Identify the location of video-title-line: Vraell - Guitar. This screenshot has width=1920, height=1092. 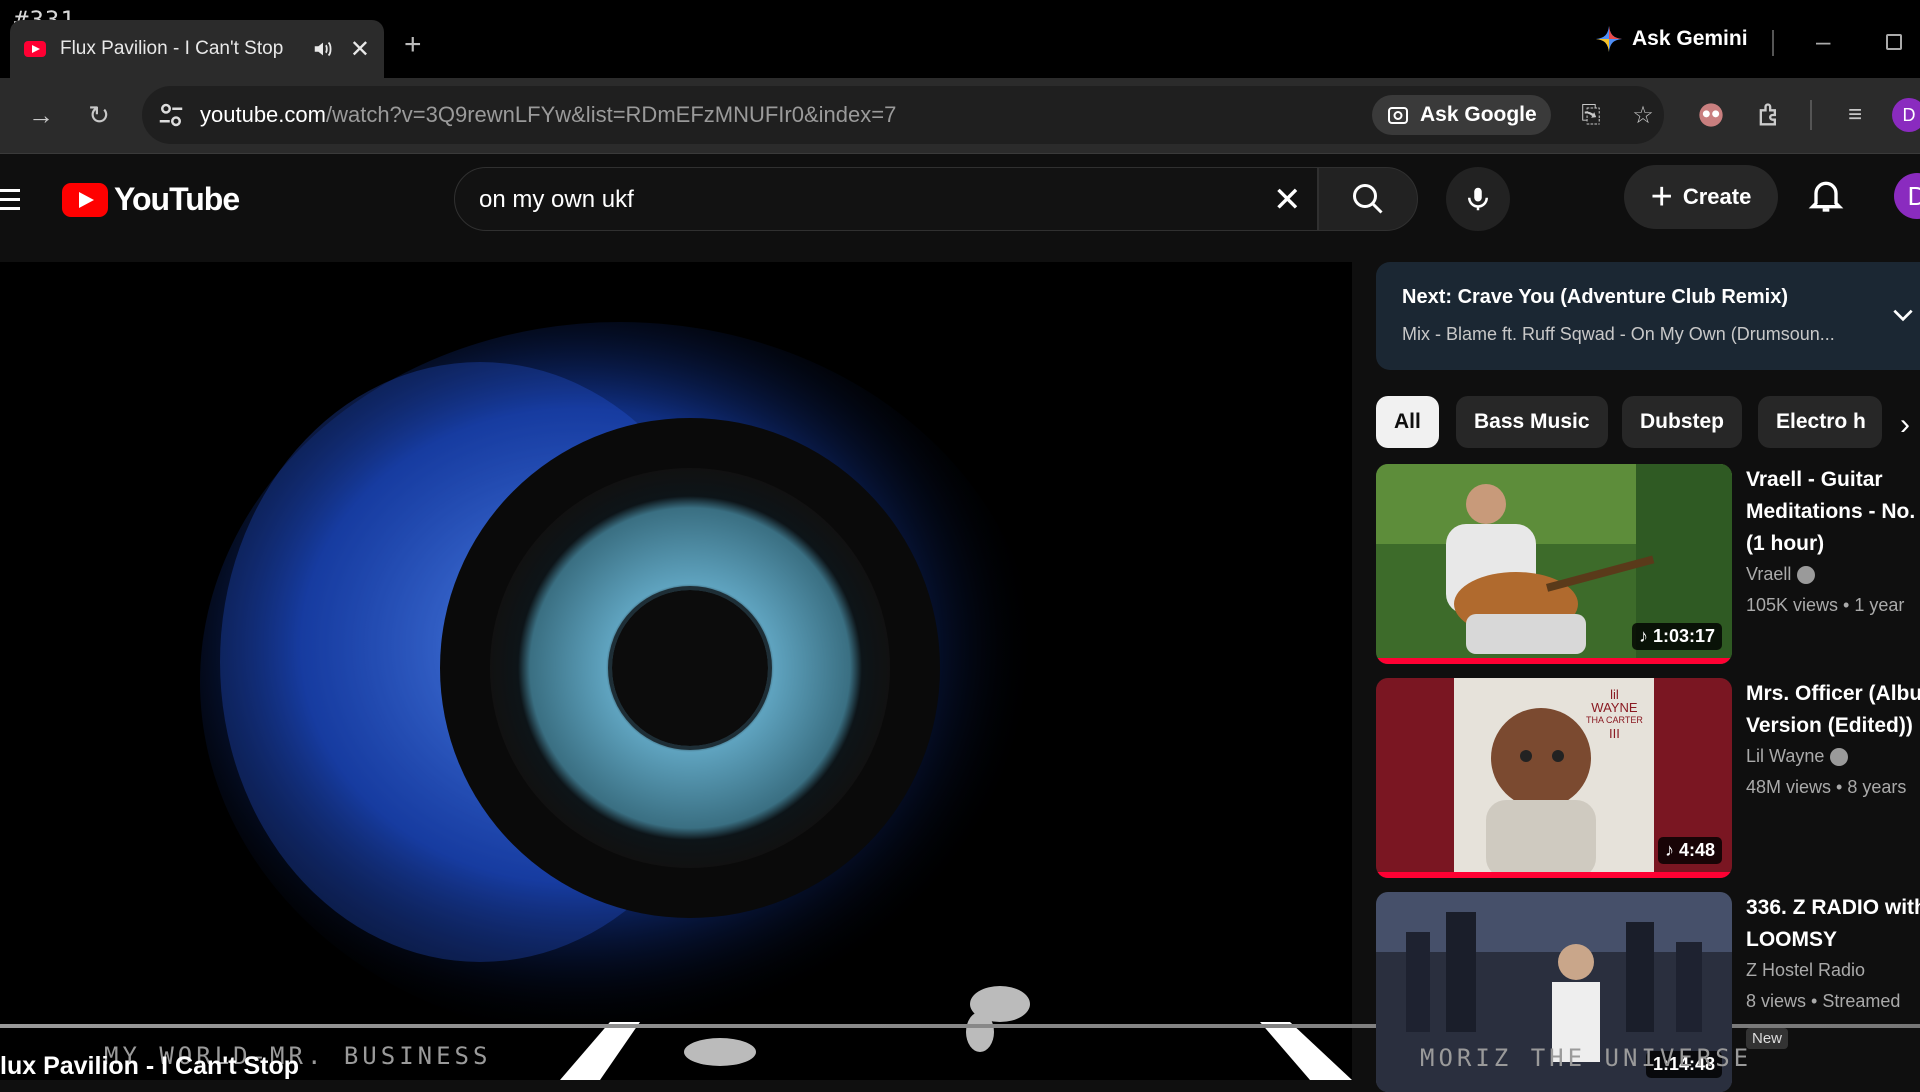
(1814, 479).